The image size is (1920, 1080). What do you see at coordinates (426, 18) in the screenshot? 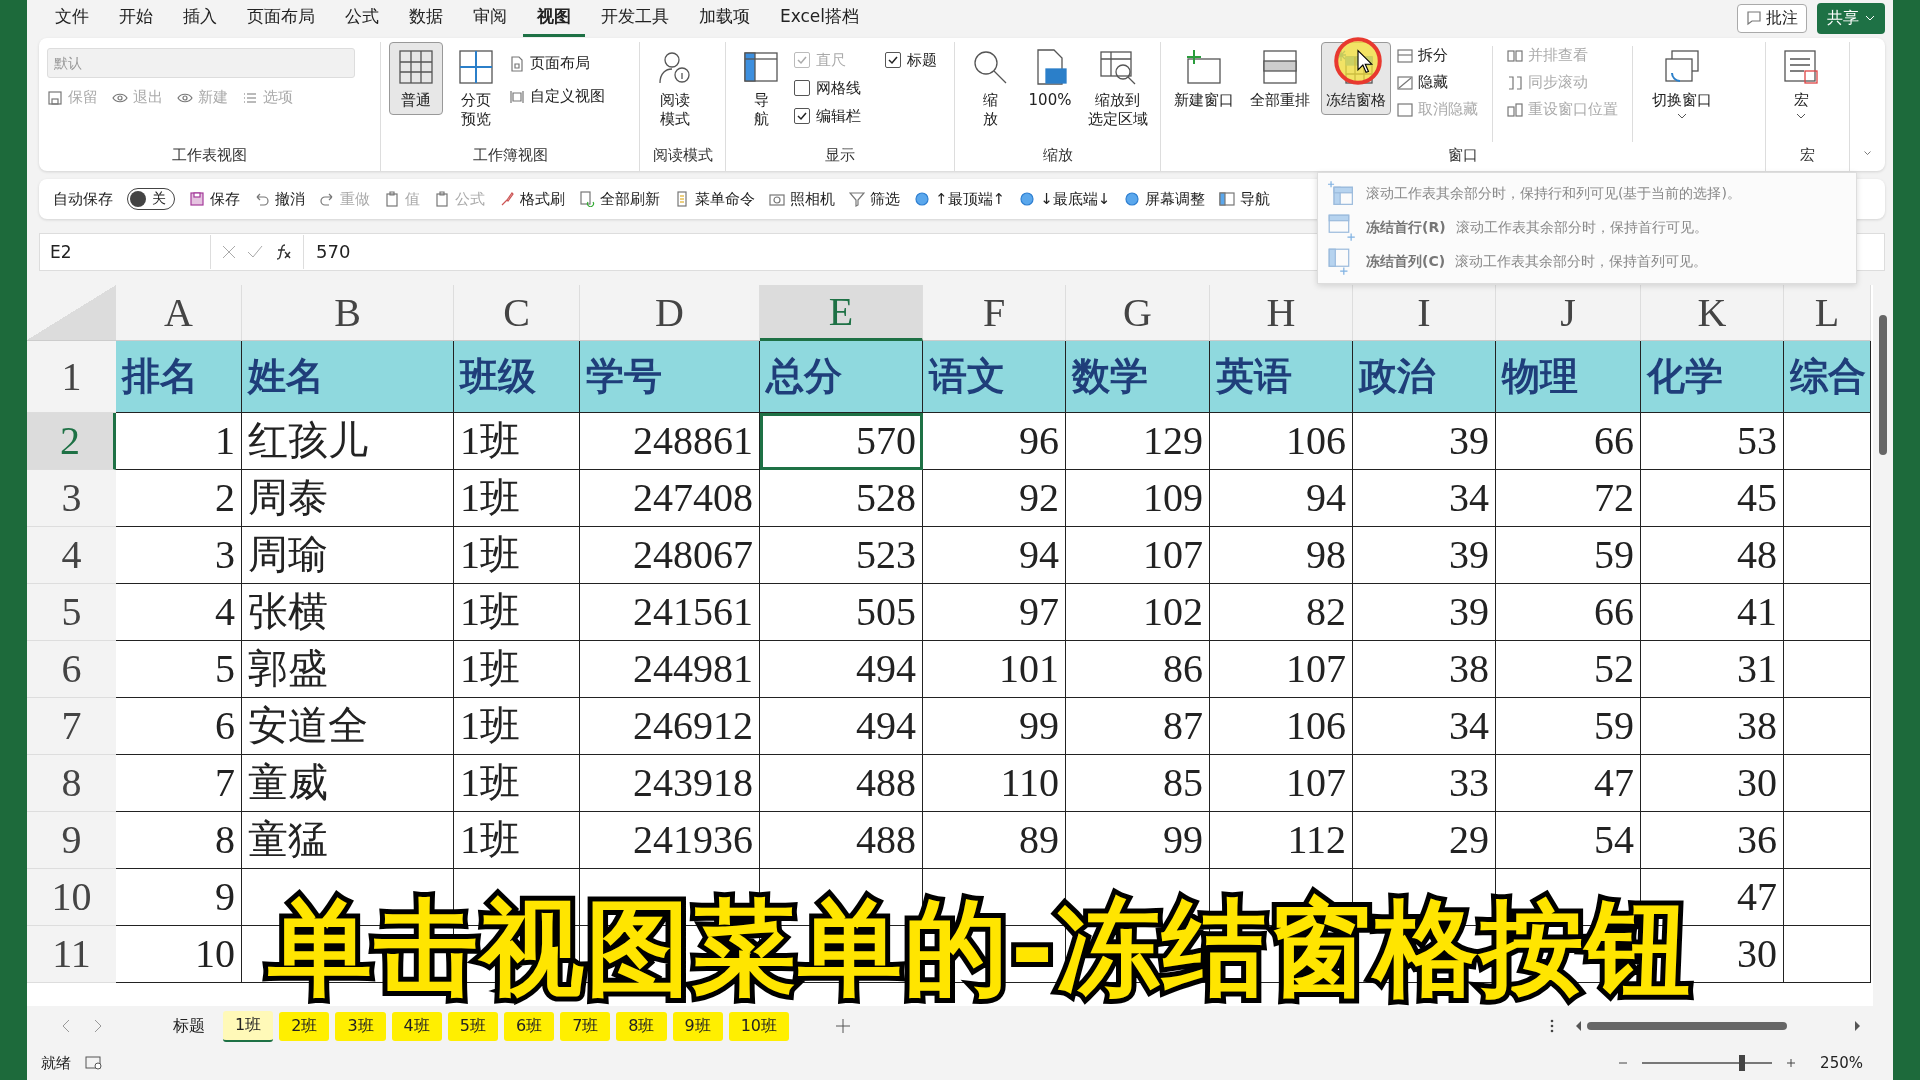
I see `menu-tab: 数据` at bounding box center [426, 18].